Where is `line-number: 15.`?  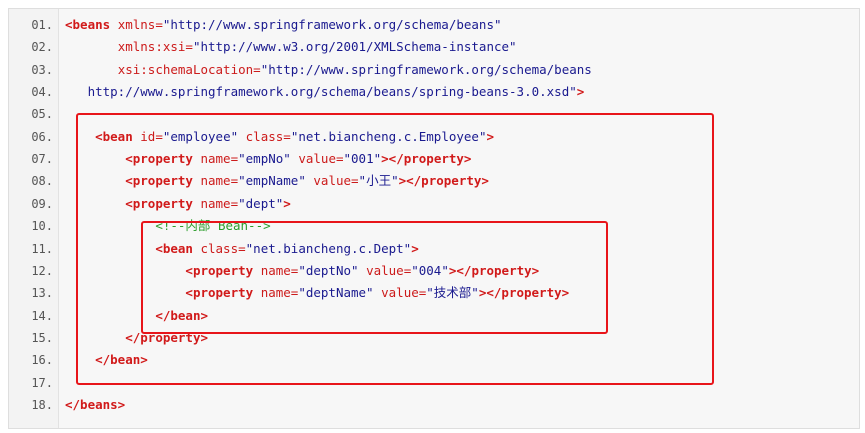
line-number: 15. is located at coordinates (42, 337).